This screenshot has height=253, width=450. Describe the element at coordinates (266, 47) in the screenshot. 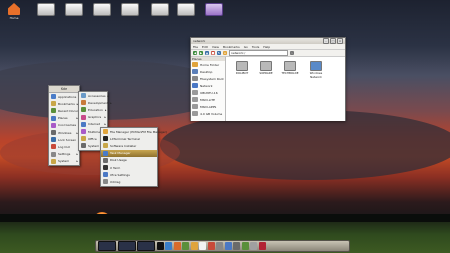

I see `menu-help: Help` at that location.